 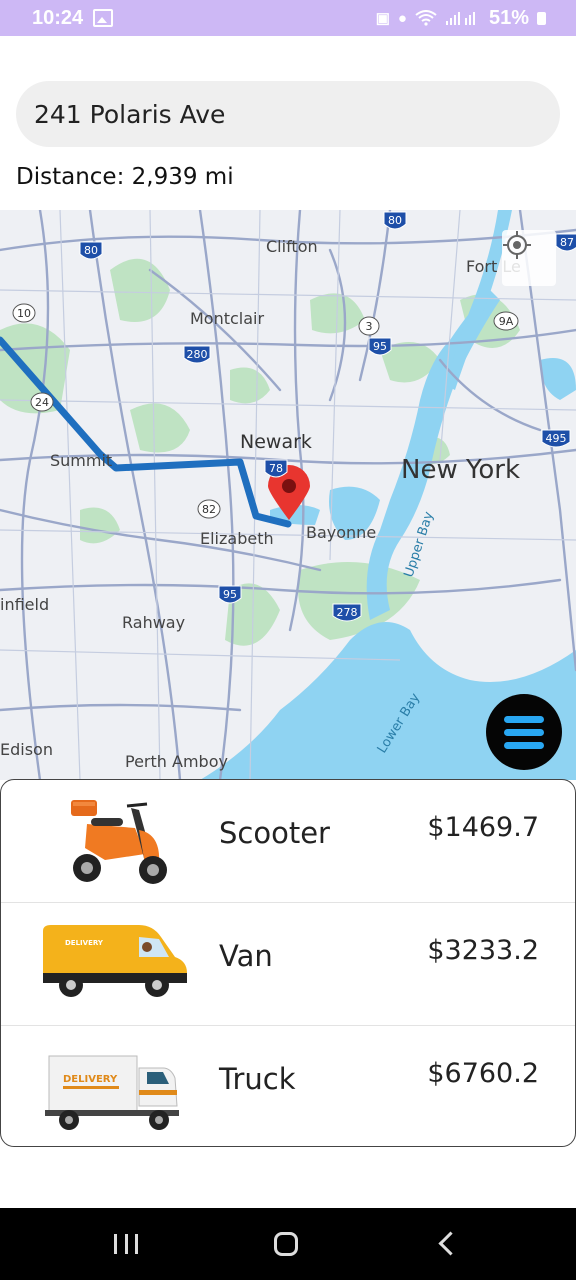 I want to click on distance-label: Distance: 2,939 mi, so click(x=125, y=177).